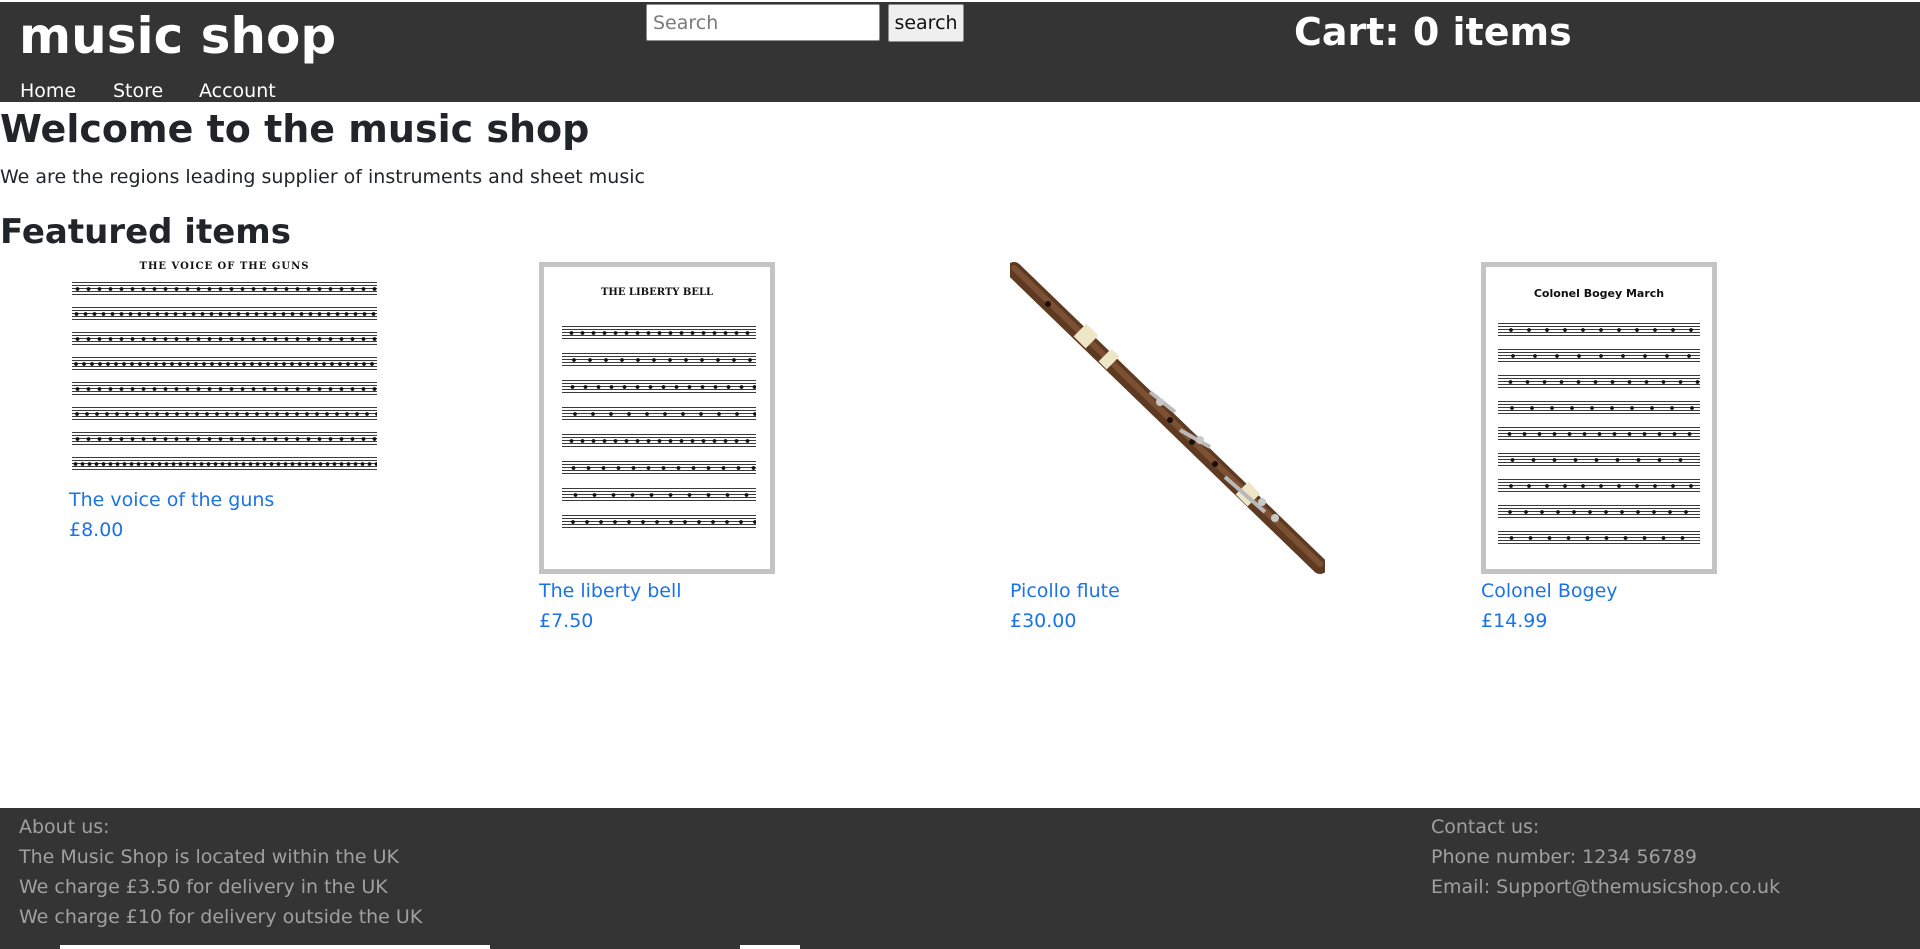  I want to click on footer-about-line: We charge £3.50 for delivery in the UK, so click(203, 887).